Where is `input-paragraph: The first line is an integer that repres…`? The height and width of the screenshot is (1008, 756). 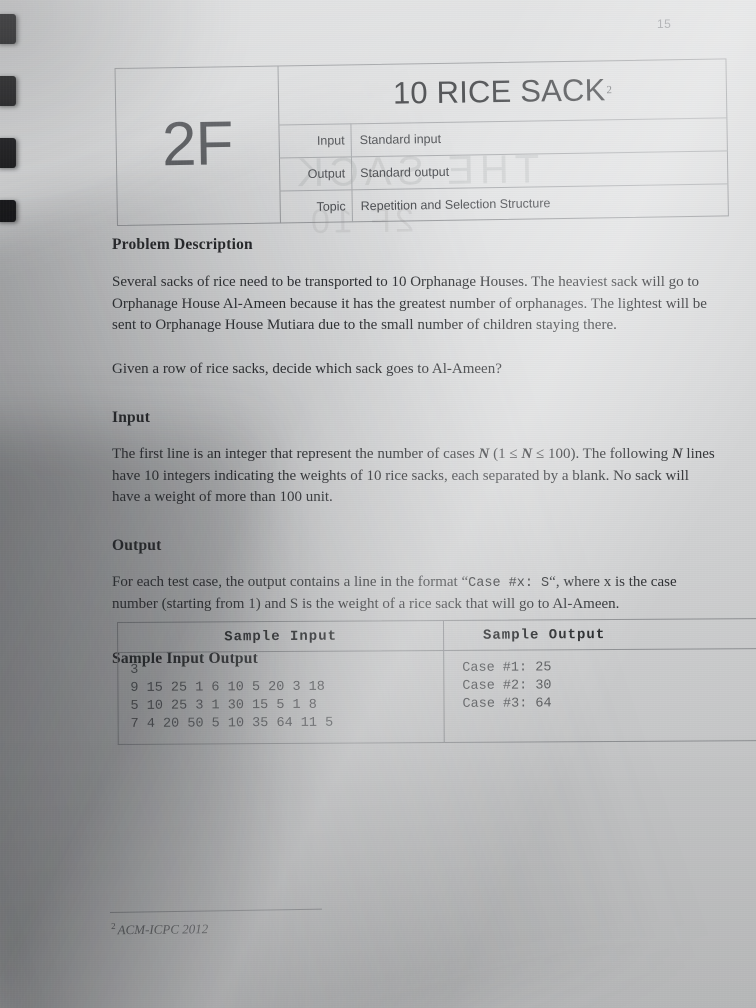 input-paragraph: The first line is an integer that repres… is located at coordinates (414, 476).